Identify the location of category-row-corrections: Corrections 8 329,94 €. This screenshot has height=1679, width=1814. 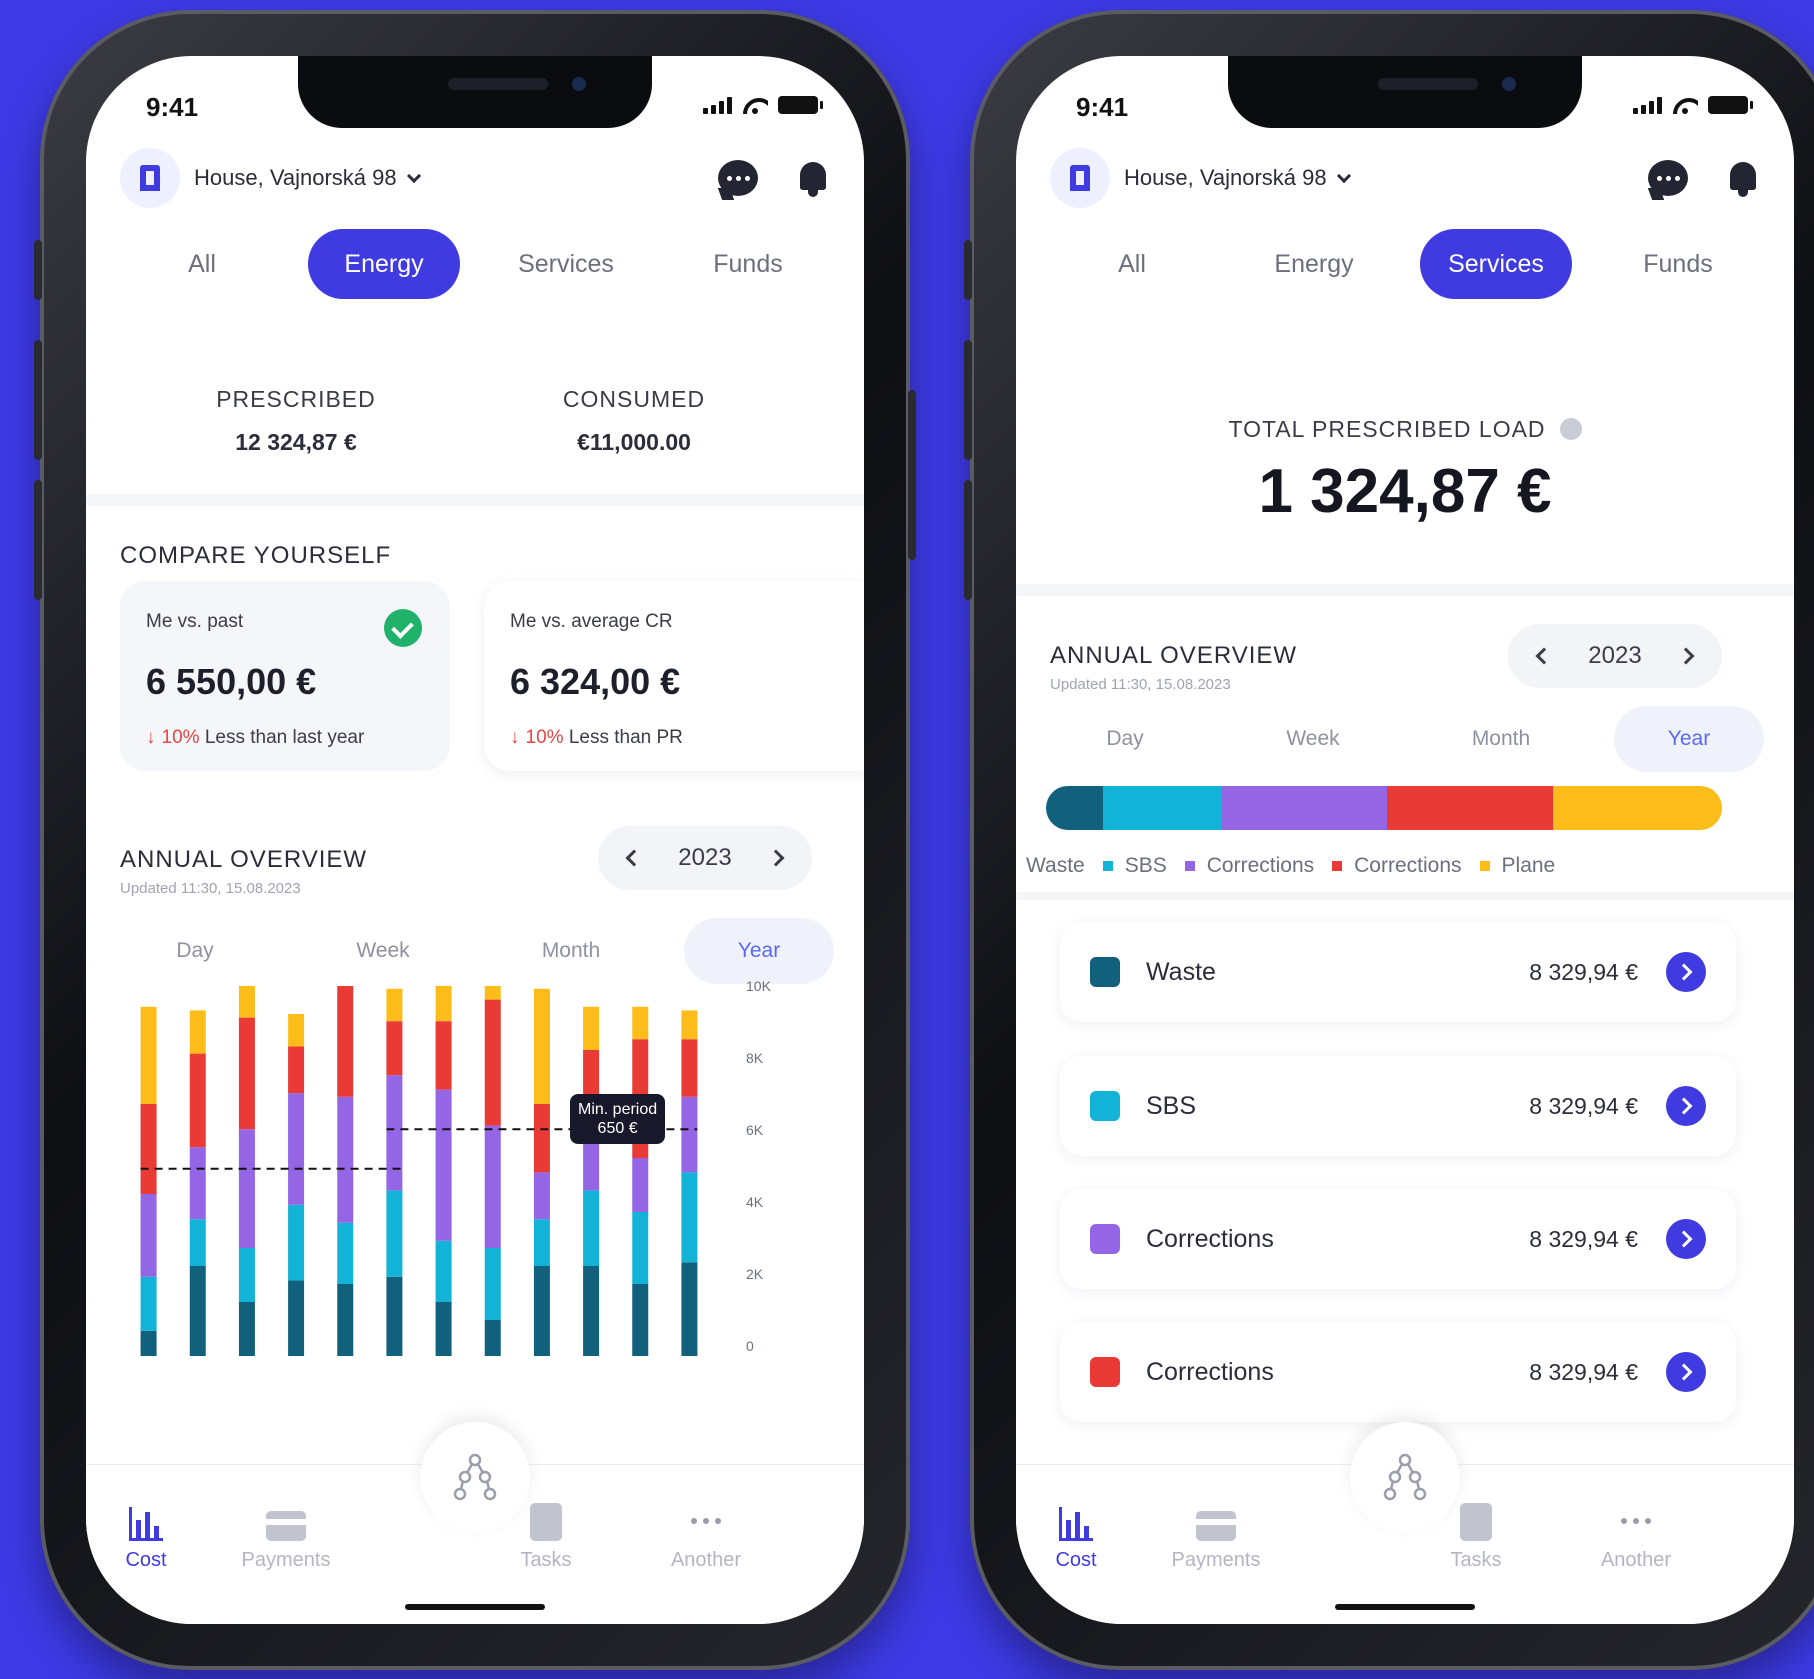
(1398, 1239).